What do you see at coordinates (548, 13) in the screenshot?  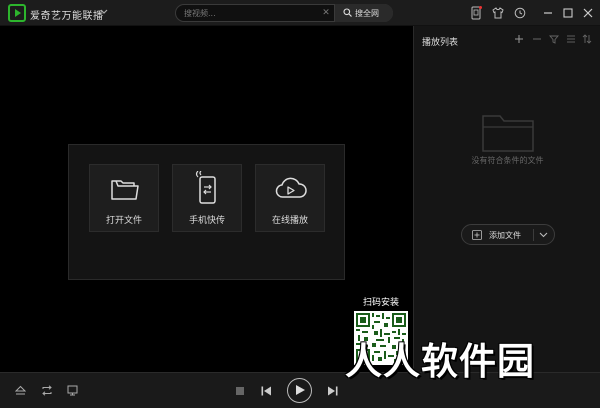 I see `minimize-icon` at bounding box center [548, 13].